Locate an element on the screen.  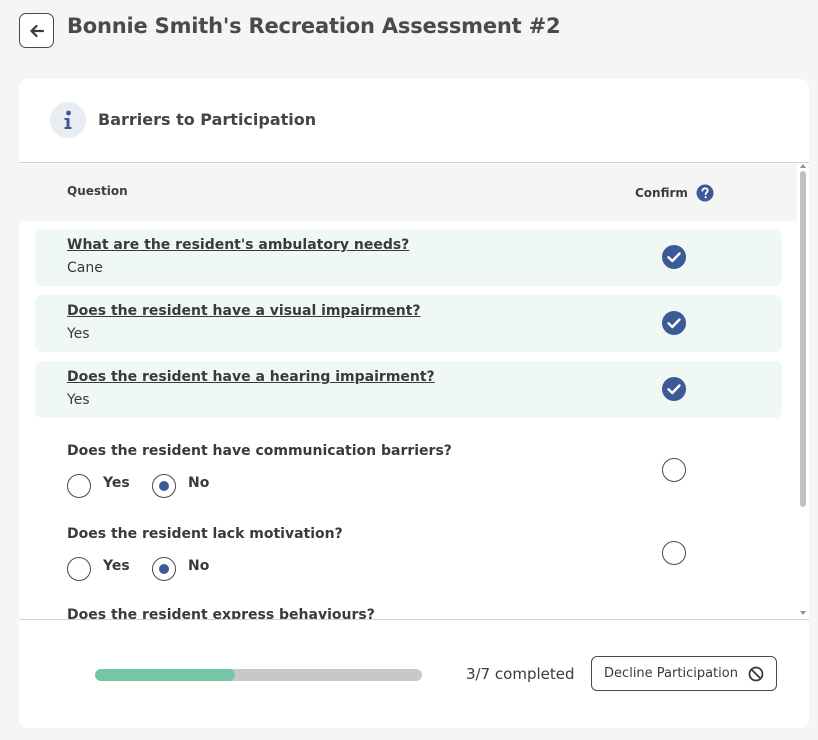
question-answer: Cane is located at coordinates (85, 268).